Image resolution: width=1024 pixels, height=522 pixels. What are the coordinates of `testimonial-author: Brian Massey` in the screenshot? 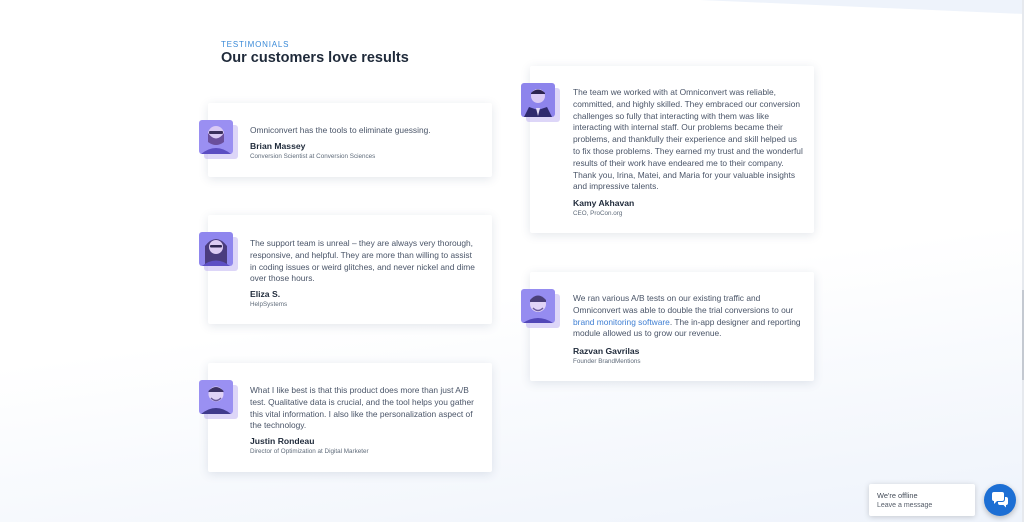 It's located at (278, 146).